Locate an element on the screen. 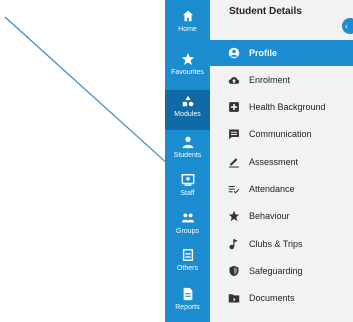  rail-item-label: Groups is located at coordinates (187, 231).